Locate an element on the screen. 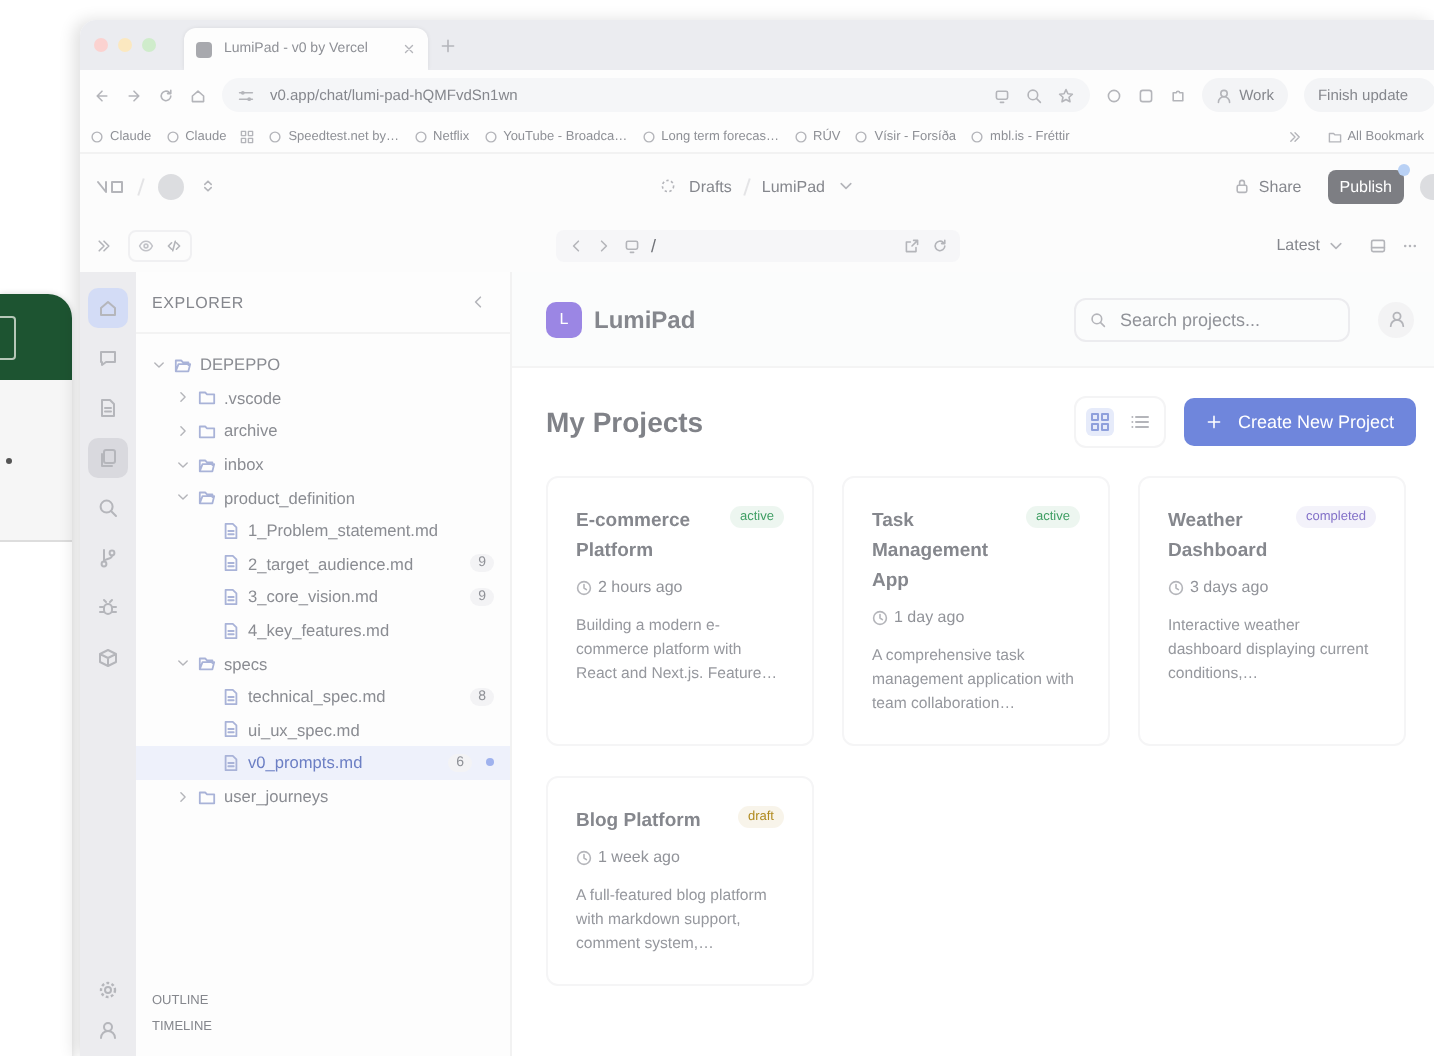 This screenshot has width=1434, height=1056. tree-item: 4_key_features.md is located at coordinates (323, 630).